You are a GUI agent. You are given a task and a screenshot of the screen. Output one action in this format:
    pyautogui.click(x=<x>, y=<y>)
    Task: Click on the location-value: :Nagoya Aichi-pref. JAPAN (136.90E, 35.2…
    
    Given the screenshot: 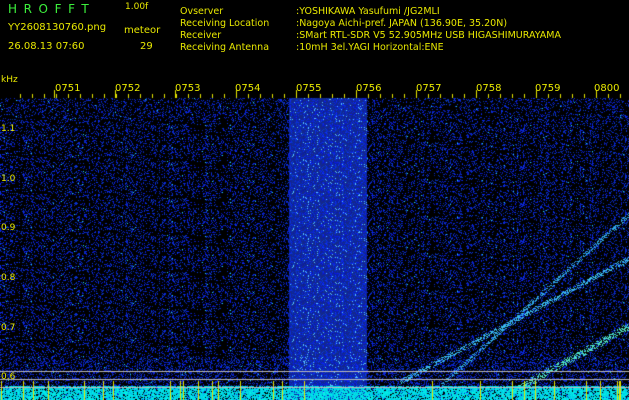 What is the action you would take?
    pyautogui.click(x=402, y=23)
    